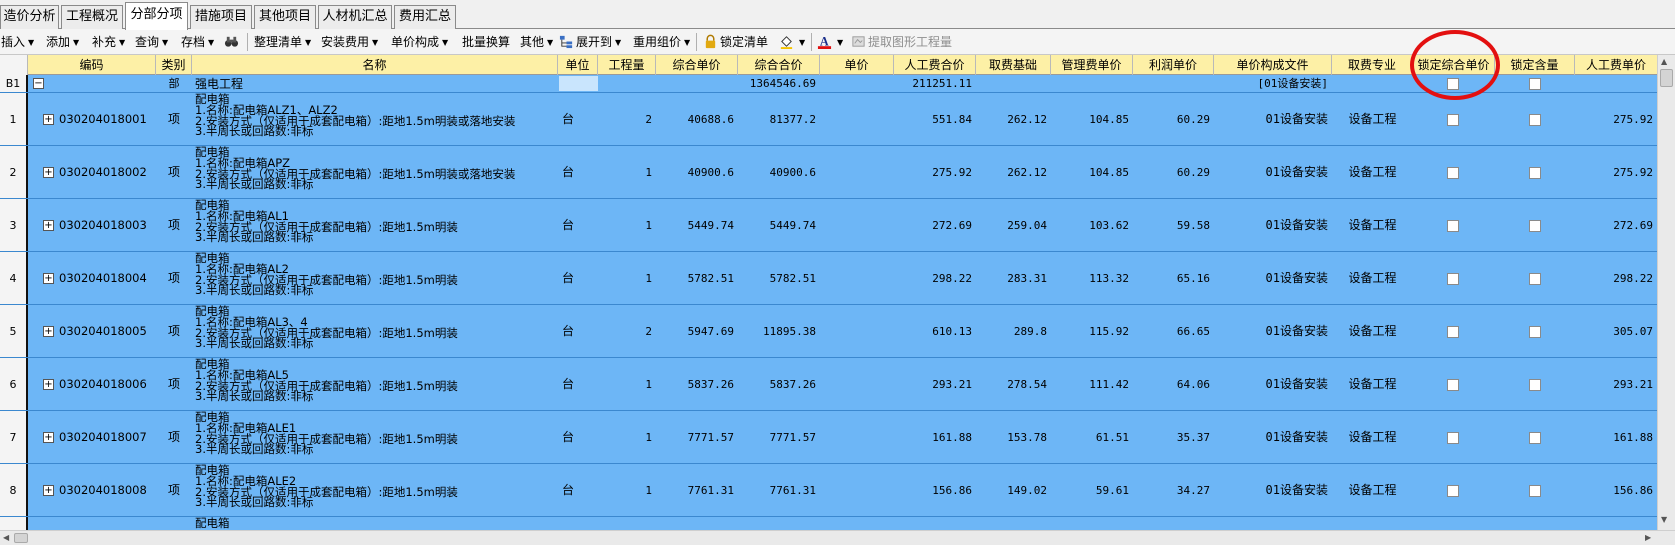  I want to click on organize-list-button: 整理清单 ▼, so click(282, 42).